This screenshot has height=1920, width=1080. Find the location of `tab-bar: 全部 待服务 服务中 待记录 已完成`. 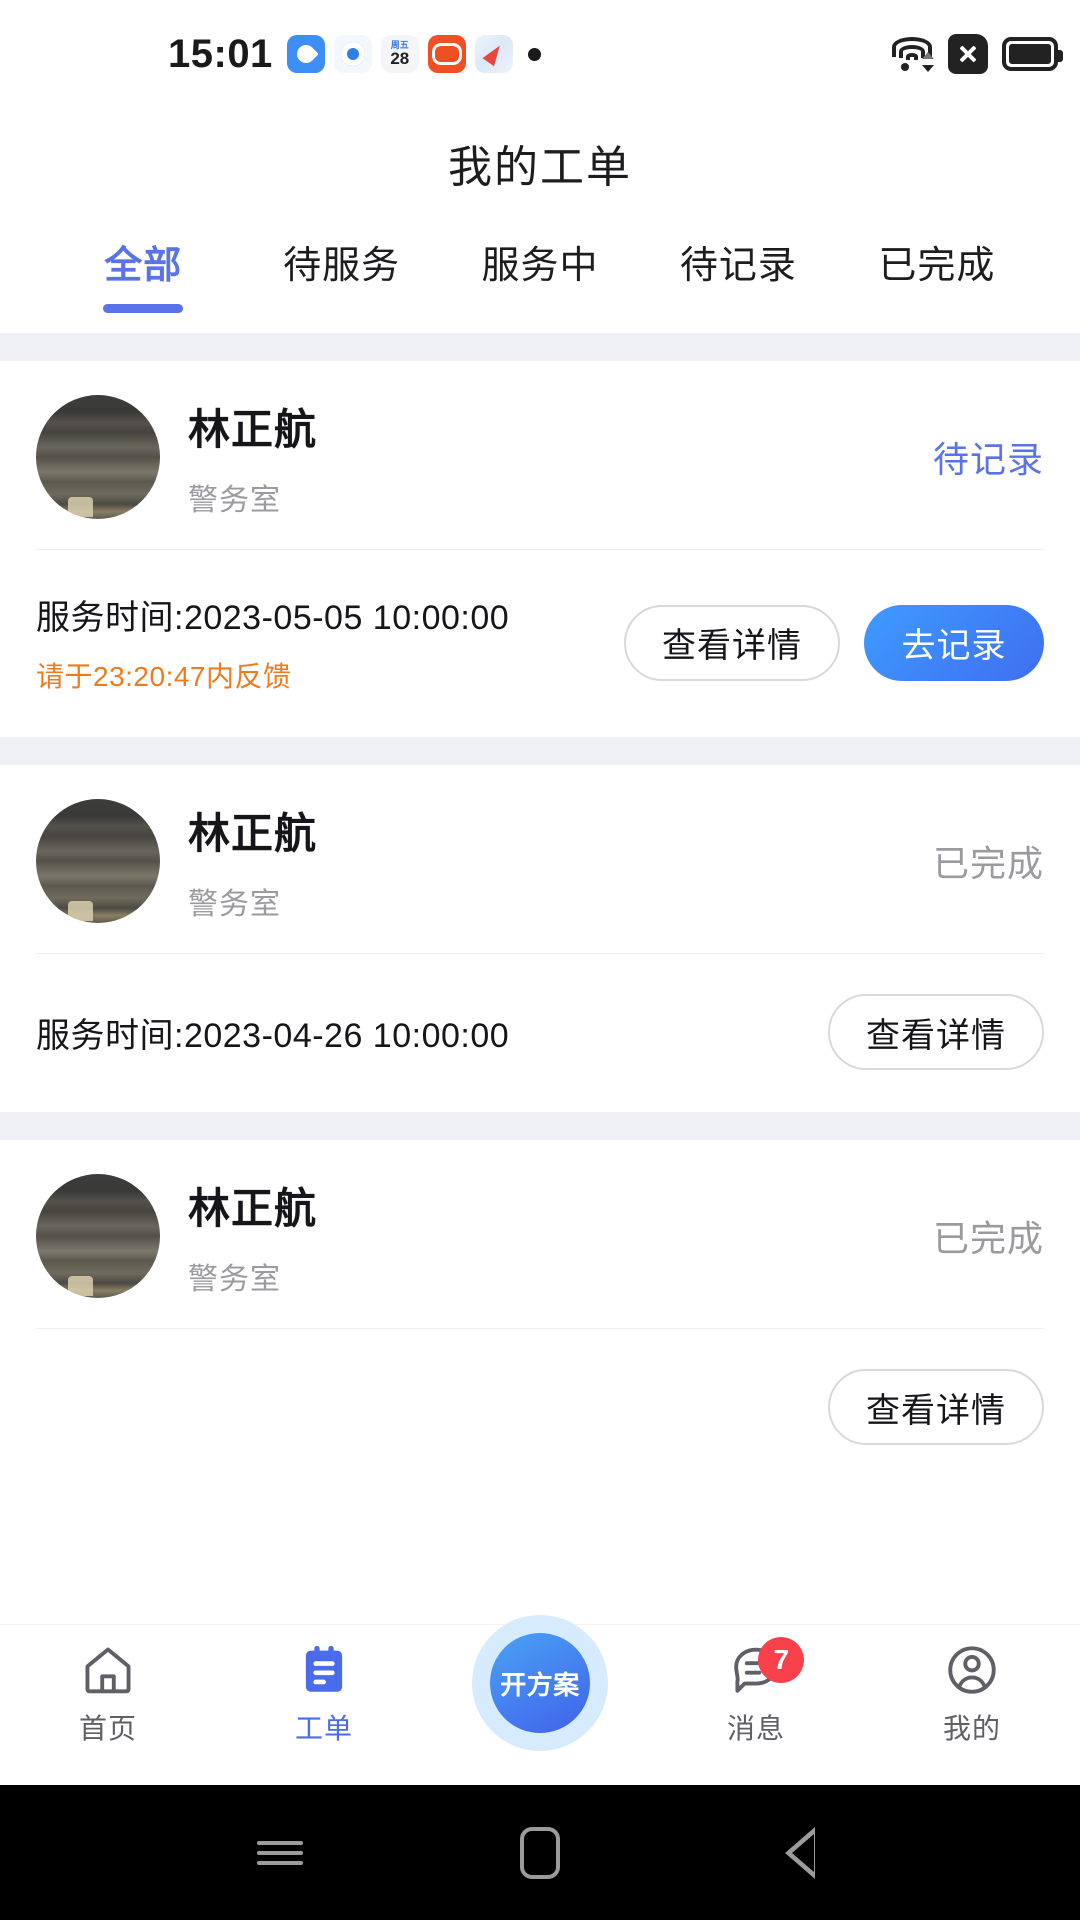

tab-bar: 全部 待服务 服务中 待记录 已完成 is located at coordinates (540, 275).